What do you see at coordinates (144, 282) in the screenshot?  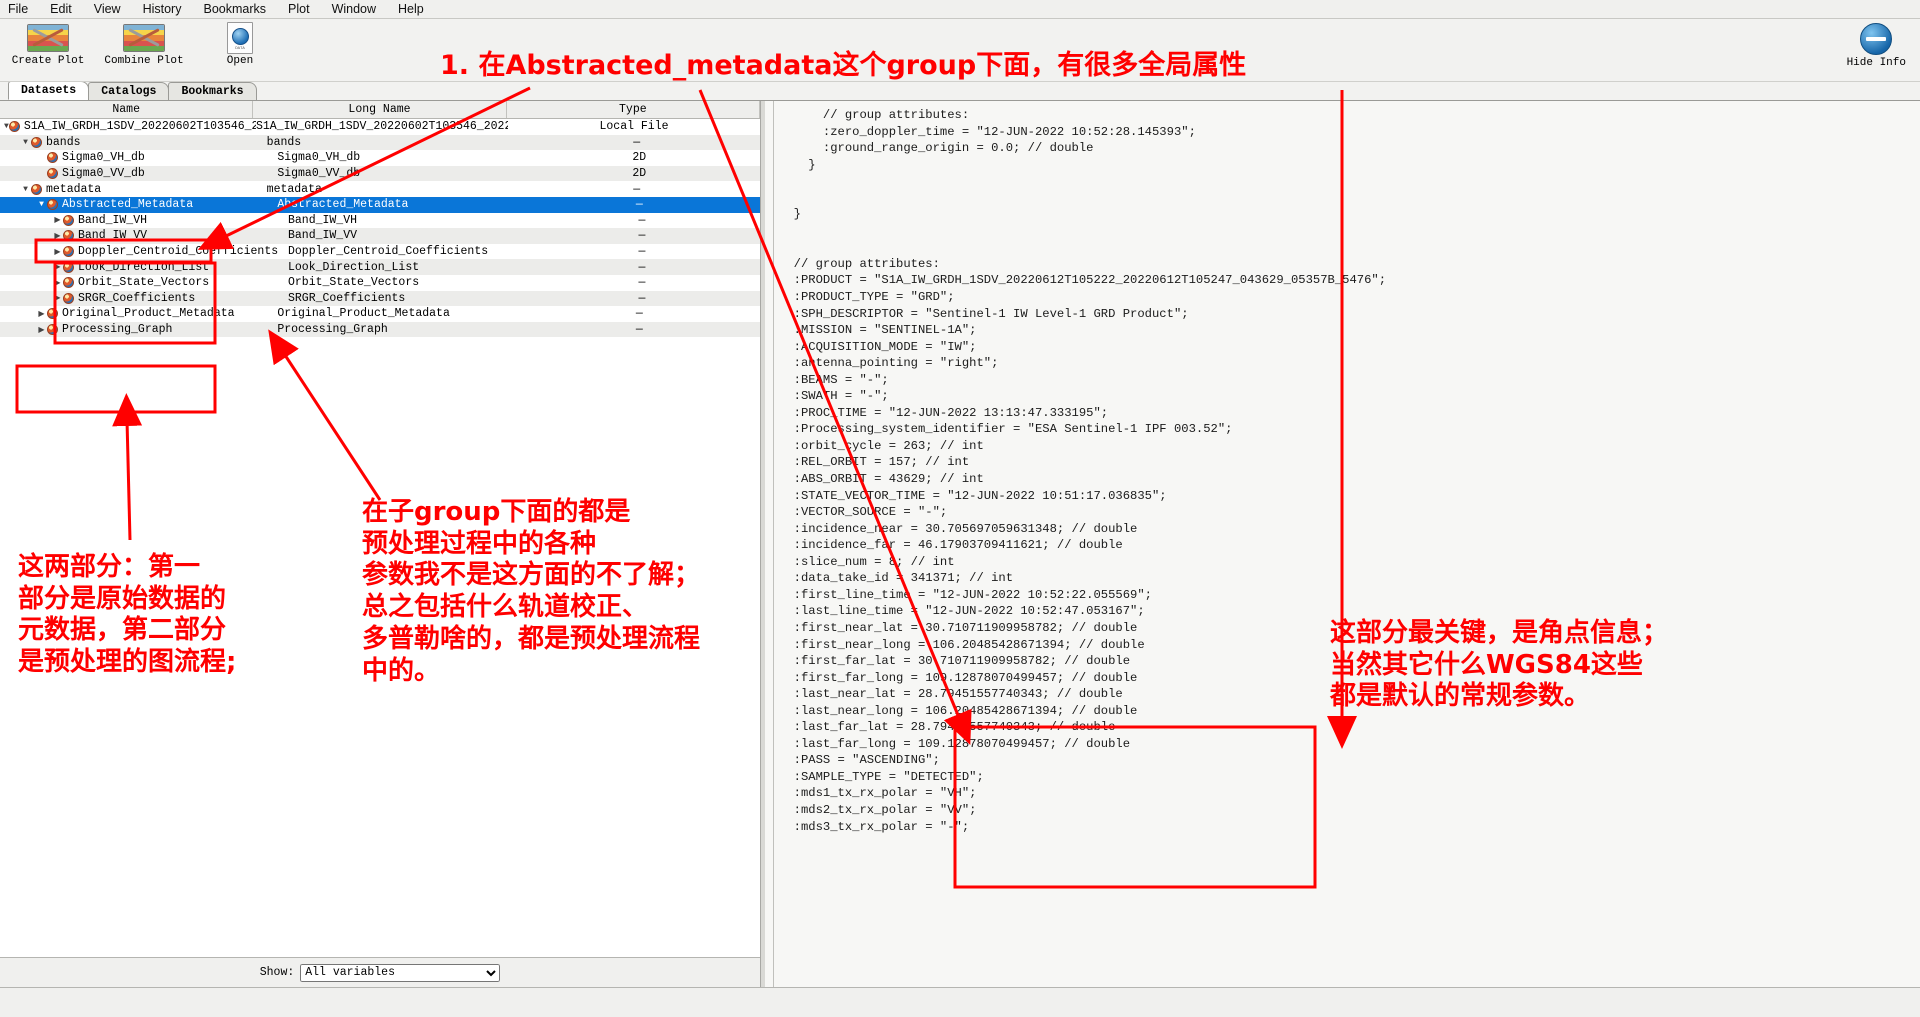 I see `tree-node-name-cell: ▶ Orbit_State_Vectors` at bounding box center [144, 282].